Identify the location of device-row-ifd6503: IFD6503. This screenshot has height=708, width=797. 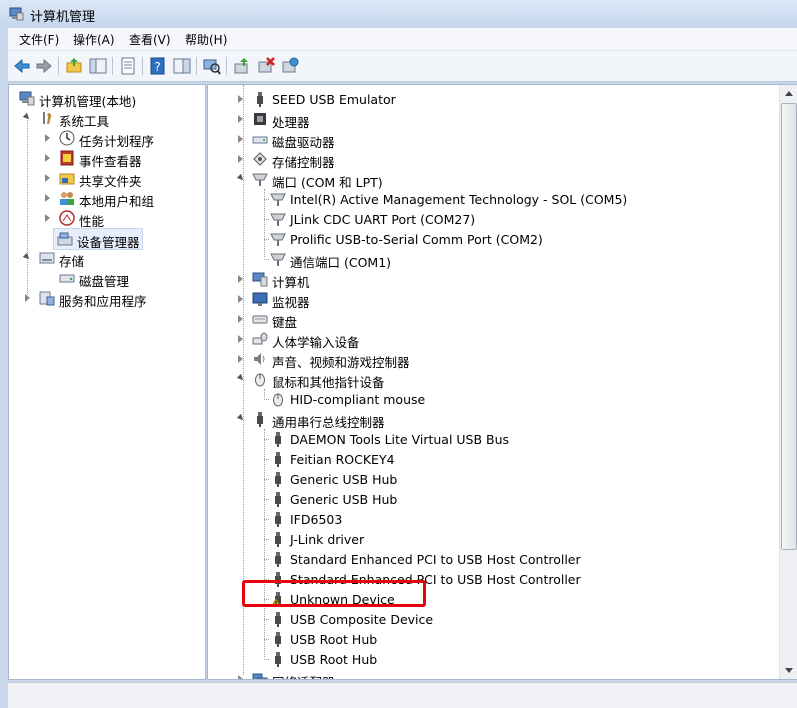
(488, 519).